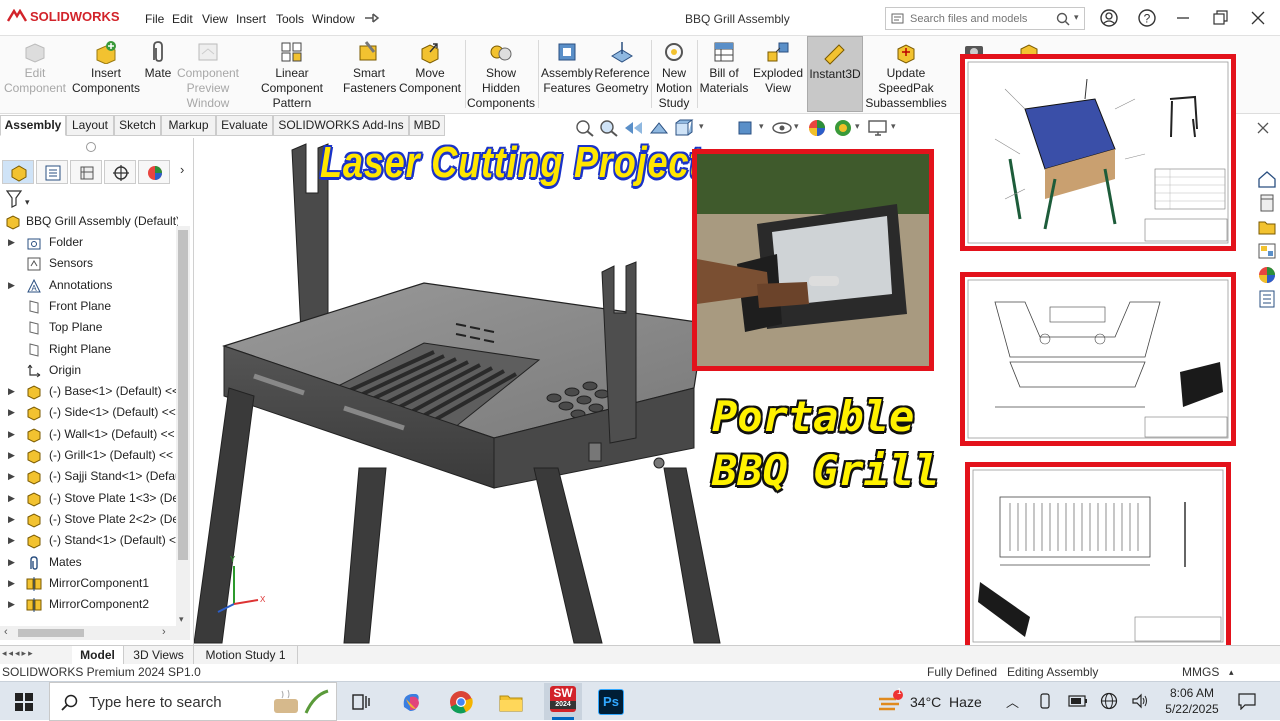 The width and height of the screenshot is (1280, 721). Describe the element at coordinates (609, 128) in the screenshot. I see `zoom-to-area-icon` at that location.